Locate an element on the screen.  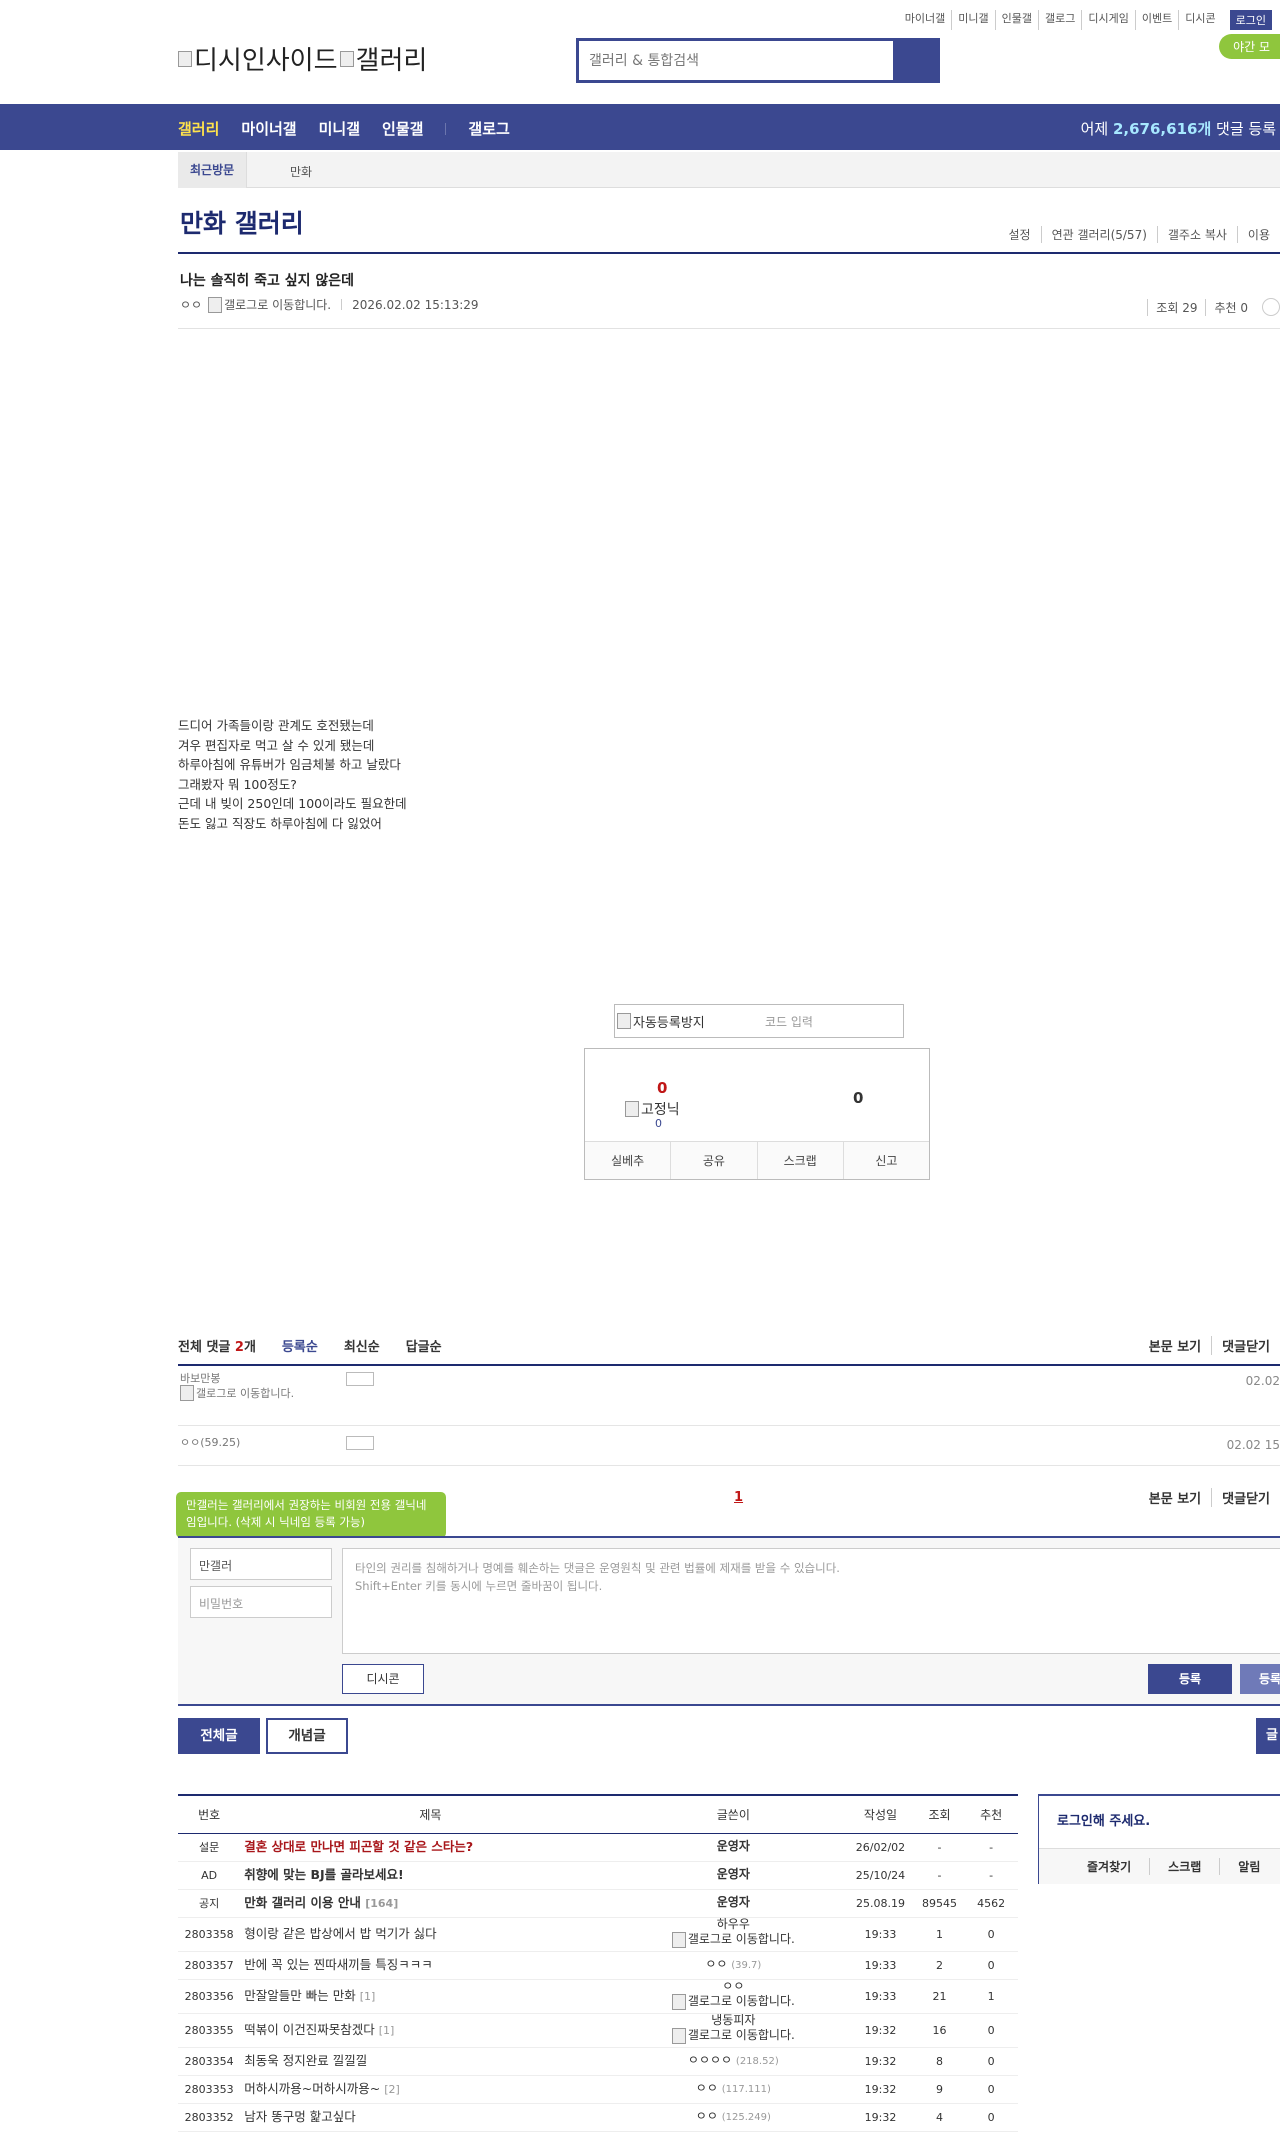
post-title-link: 최동욱 정지완료 낄낄낄 is located at coordinates (305, 2060).